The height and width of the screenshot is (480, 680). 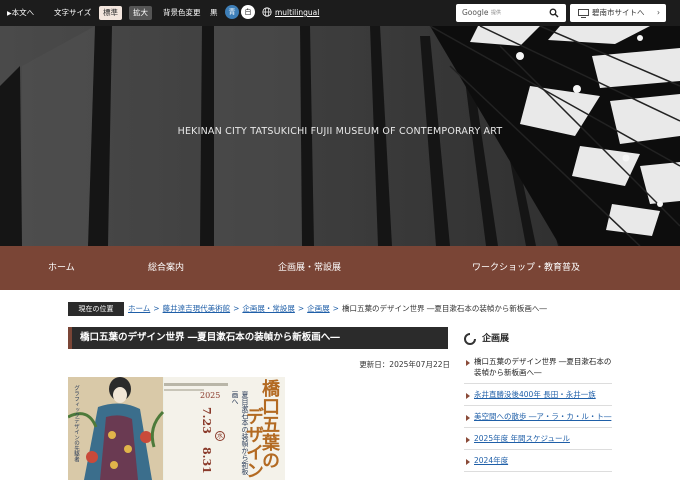 What do you see at coordinates (210, 395) in the screenshot?
I see `poster-year: 2025` at bounding box center [210, 395].